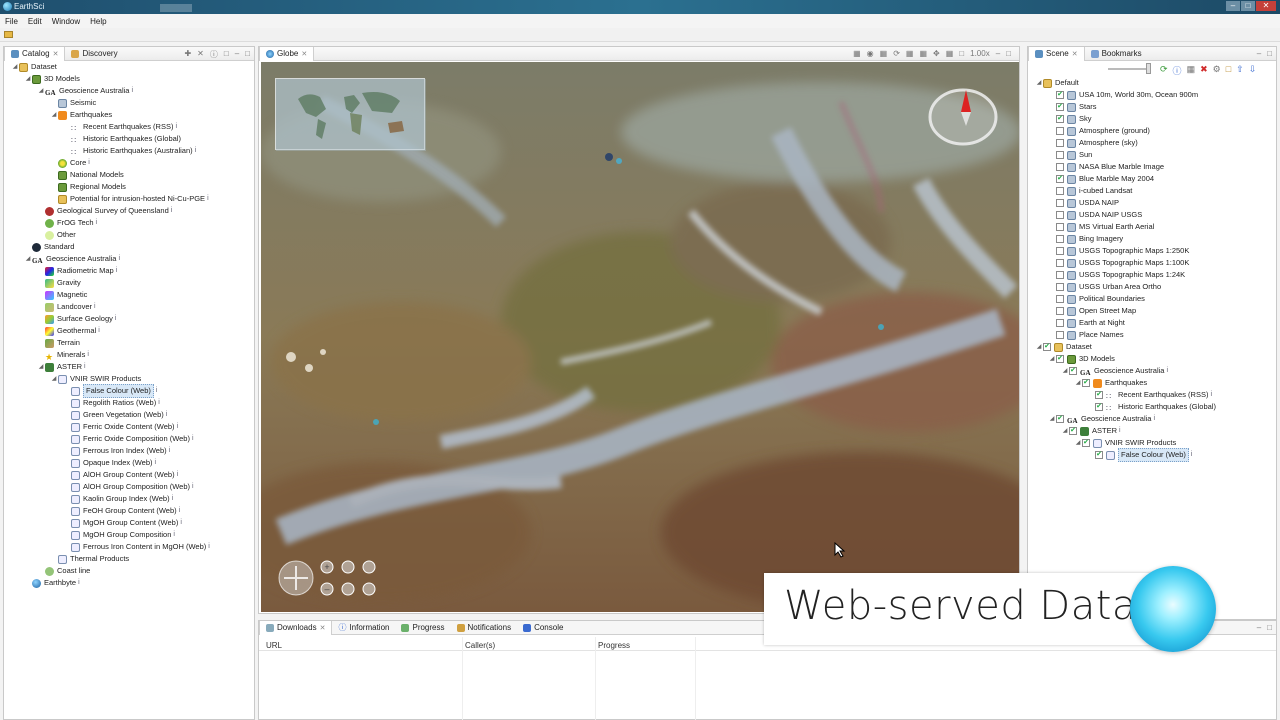  What do you see at coordinates (120, 127) in the screenshot?
I see `tree-item: ∷ Recent Earthquakes (RSS) i` at bounding box center [120, 127].